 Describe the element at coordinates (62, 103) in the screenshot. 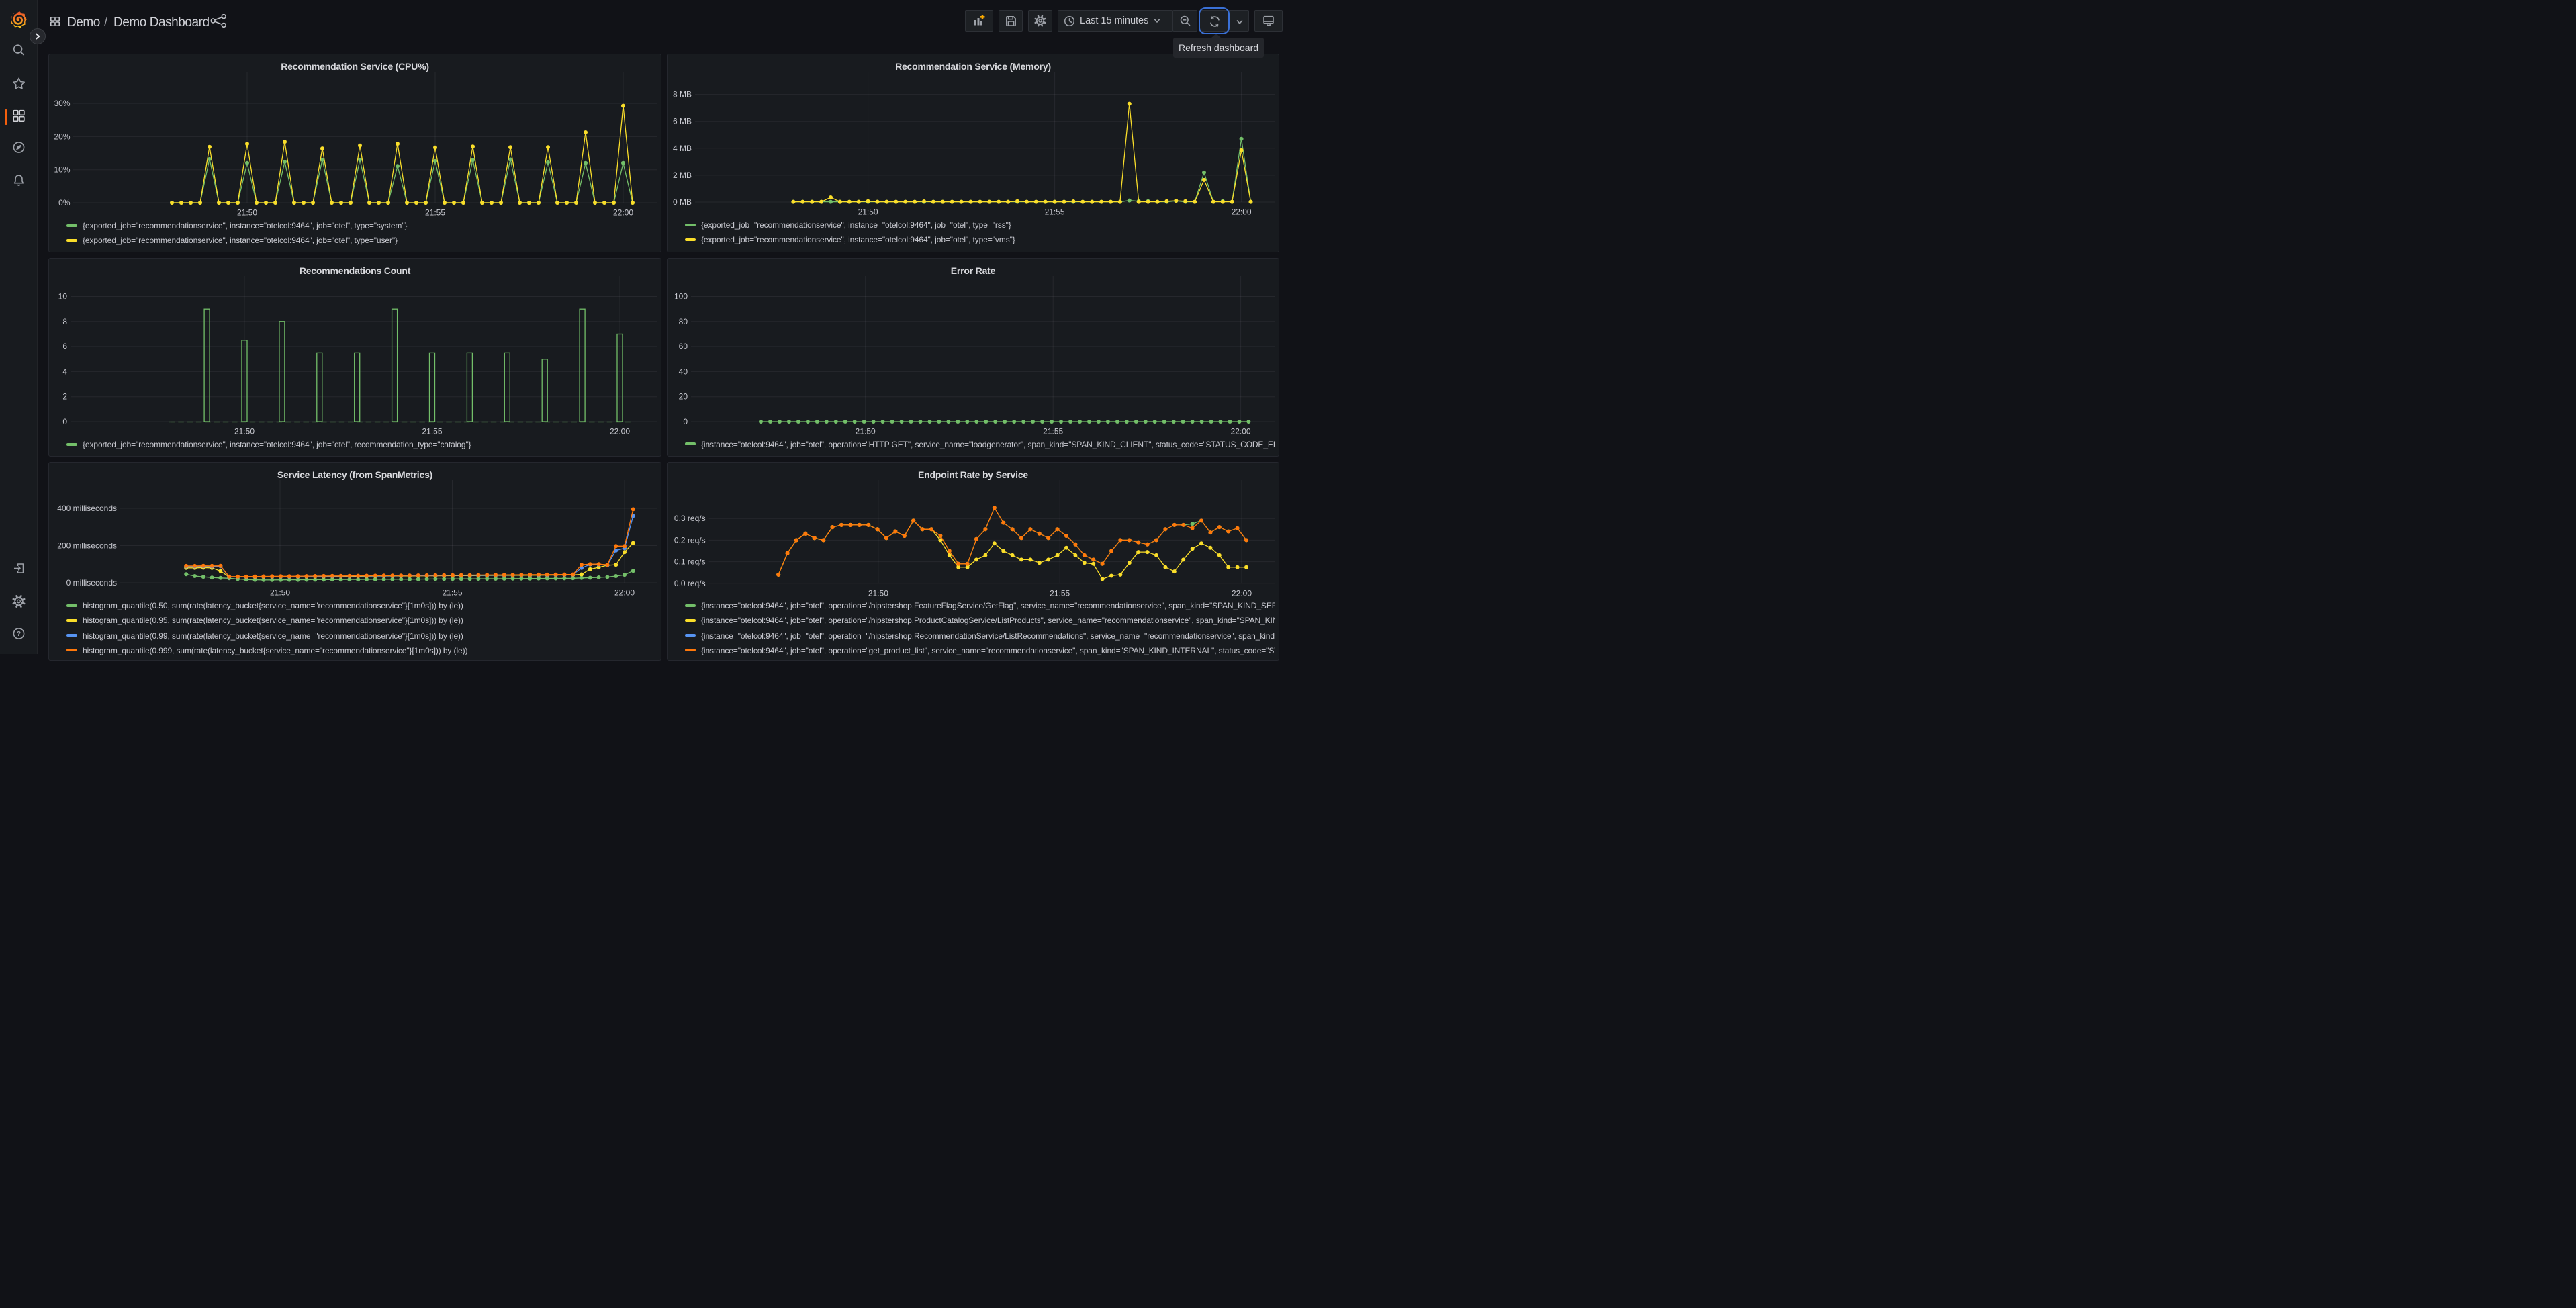

I see `svg-text: 30%` at that location.